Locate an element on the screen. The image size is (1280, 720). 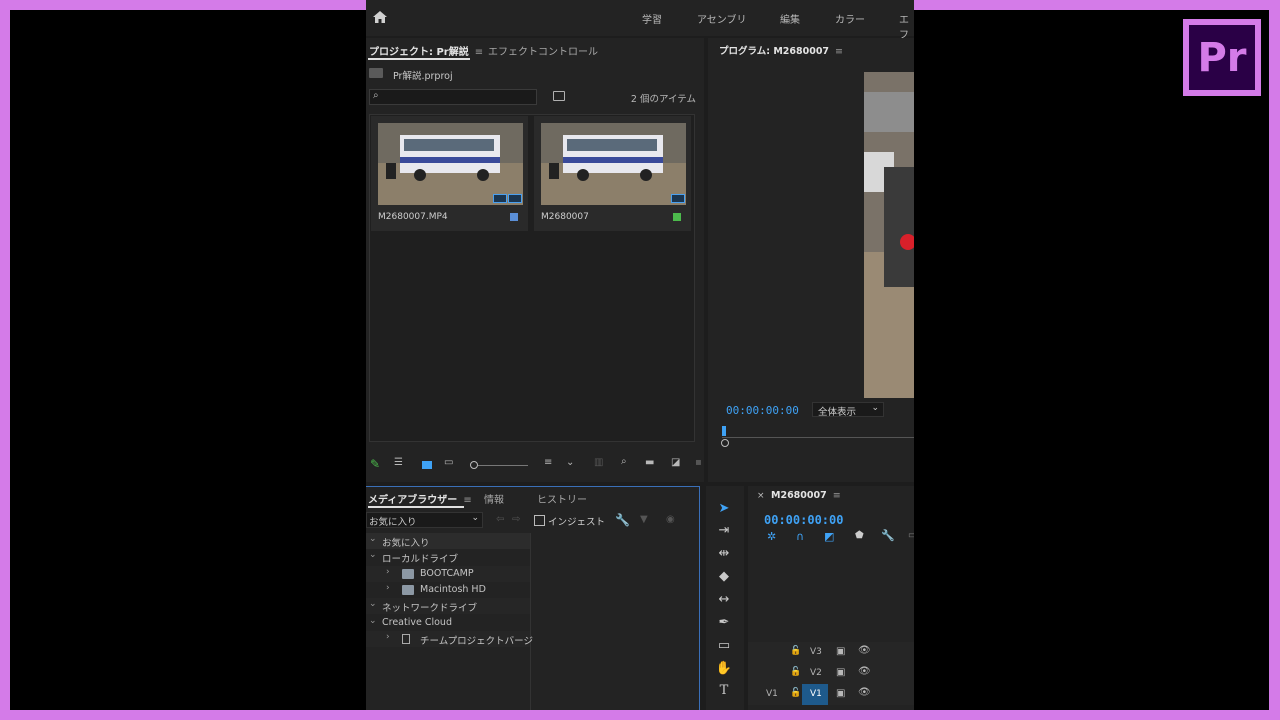
view-eye-icon: ◉ is located at coordinates (670, 519).